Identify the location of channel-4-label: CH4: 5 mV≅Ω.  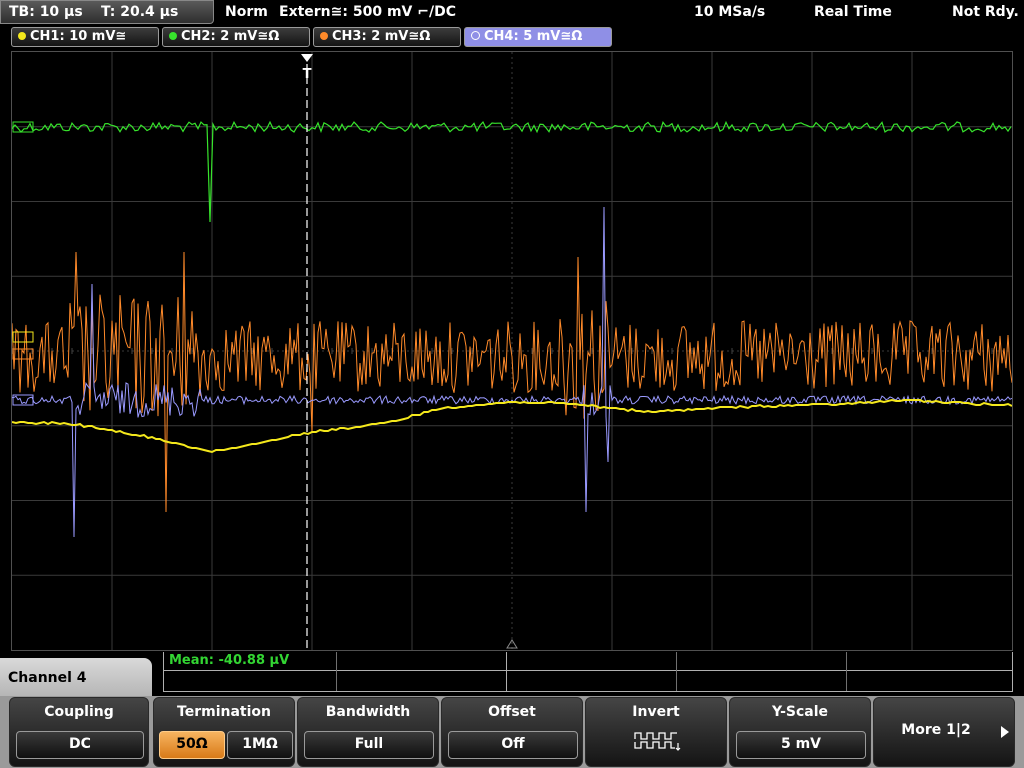
(538, 37).